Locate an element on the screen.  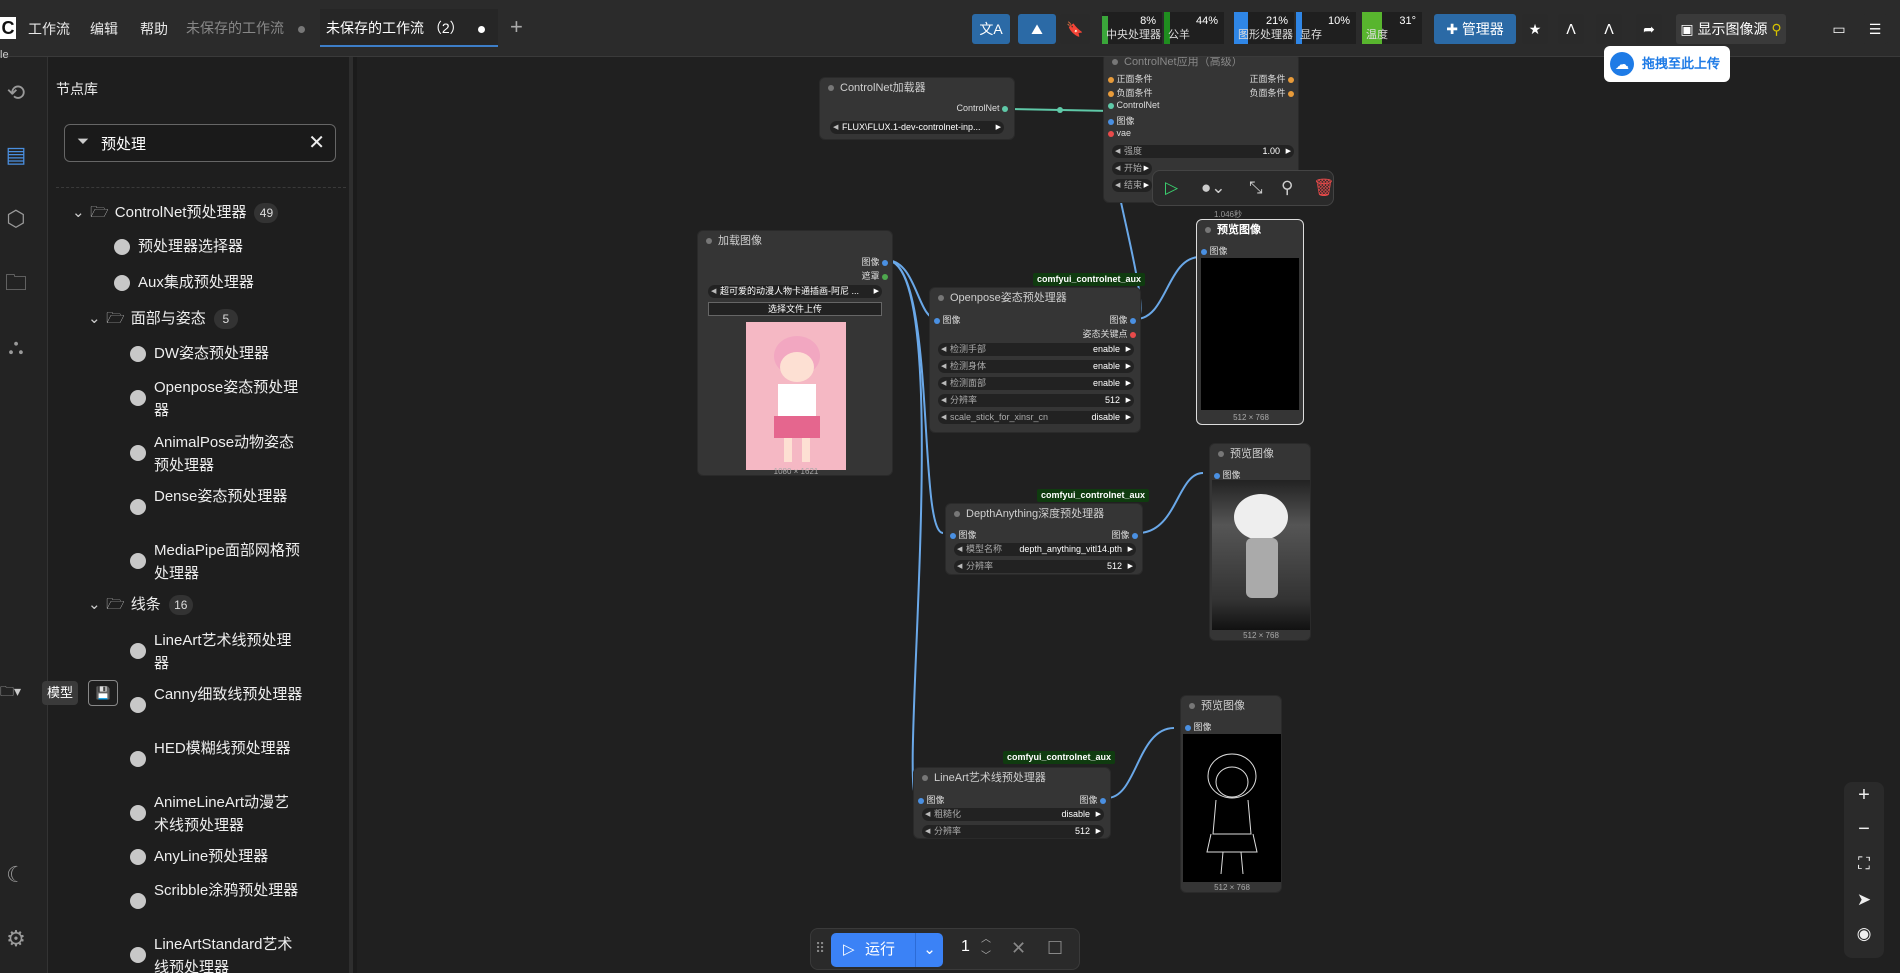
share-icon: ➦ is located at coordinates (1649, 29).